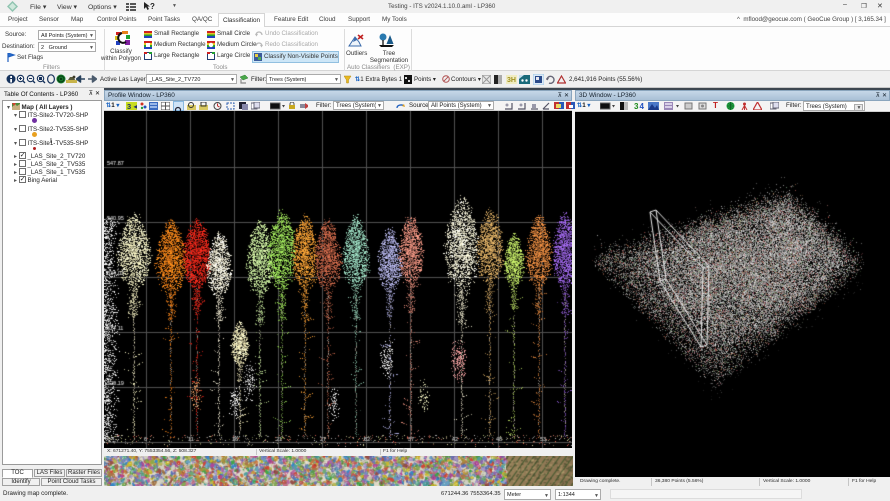 This screenshot has height=501, width=890. What do you see at coordinates (642, 106) in the screenshot?
I see `svg-text: 4` at bounding box center [642, 106].